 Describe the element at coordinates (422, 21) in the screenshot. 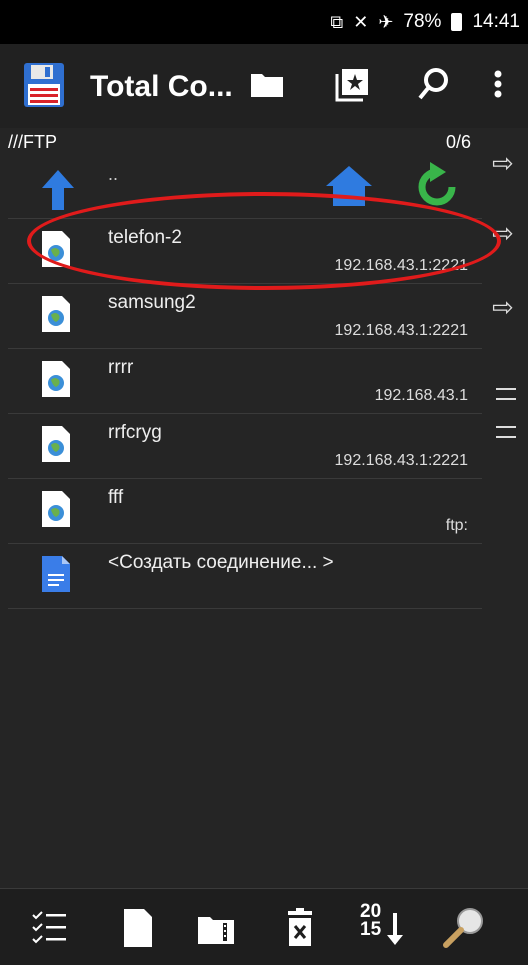

I see `battery-percent: 78%` at that location.